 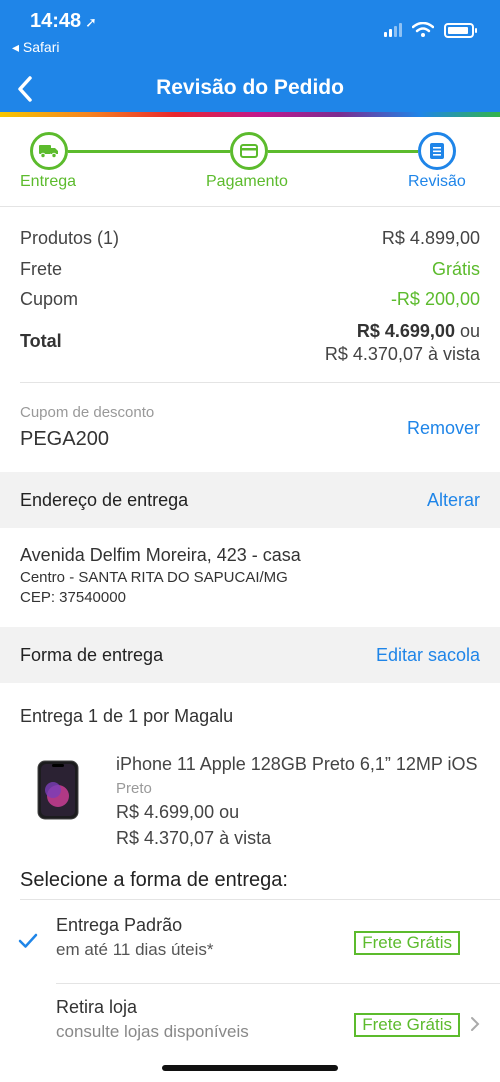 I want to click on address-street: Avenida Delfim Moreira, 423 - casa, so click(x=160, y=555).